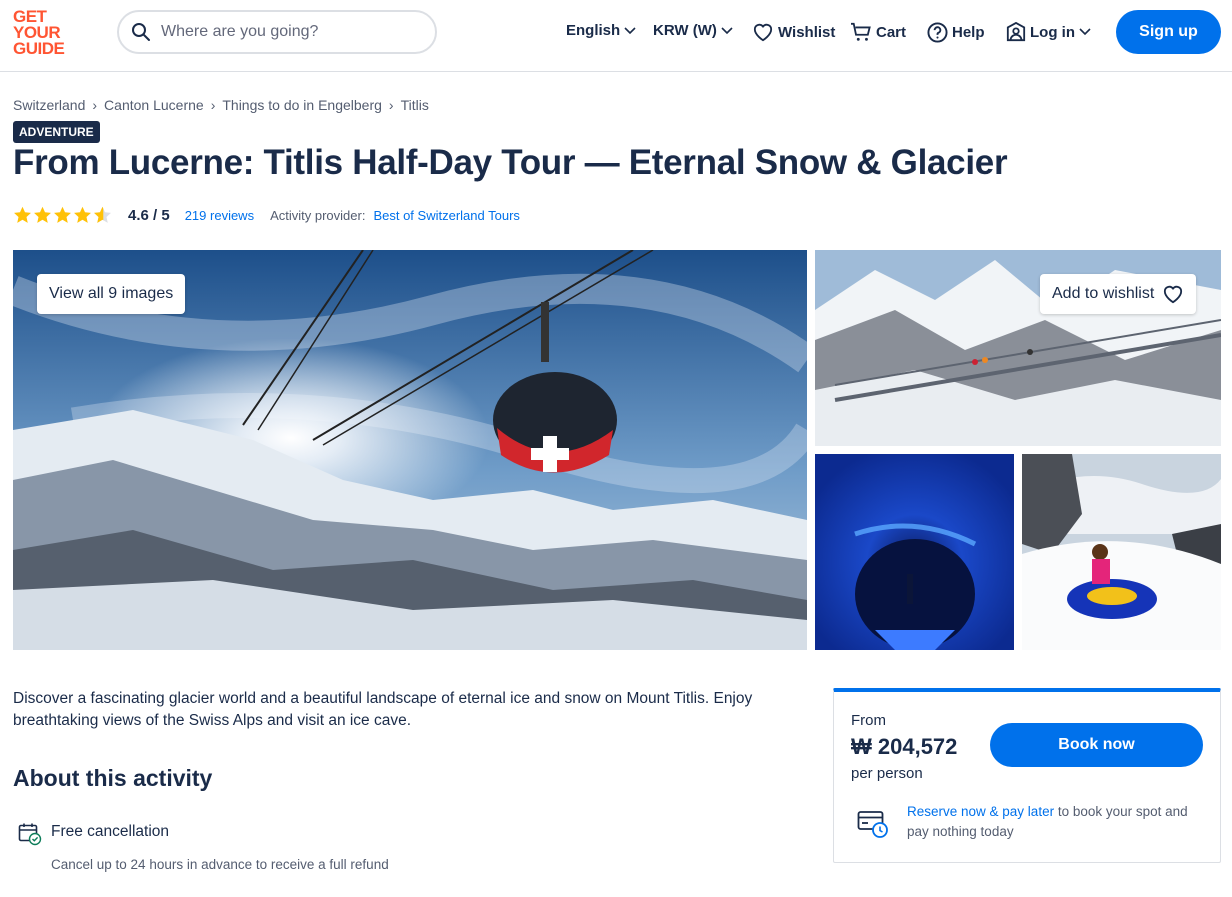 Image resolution: width=1232 pixels, height=897 pixels. Describe the element at coordinates (861, 31) in the screenshot. I see `cart-icon` at that location.